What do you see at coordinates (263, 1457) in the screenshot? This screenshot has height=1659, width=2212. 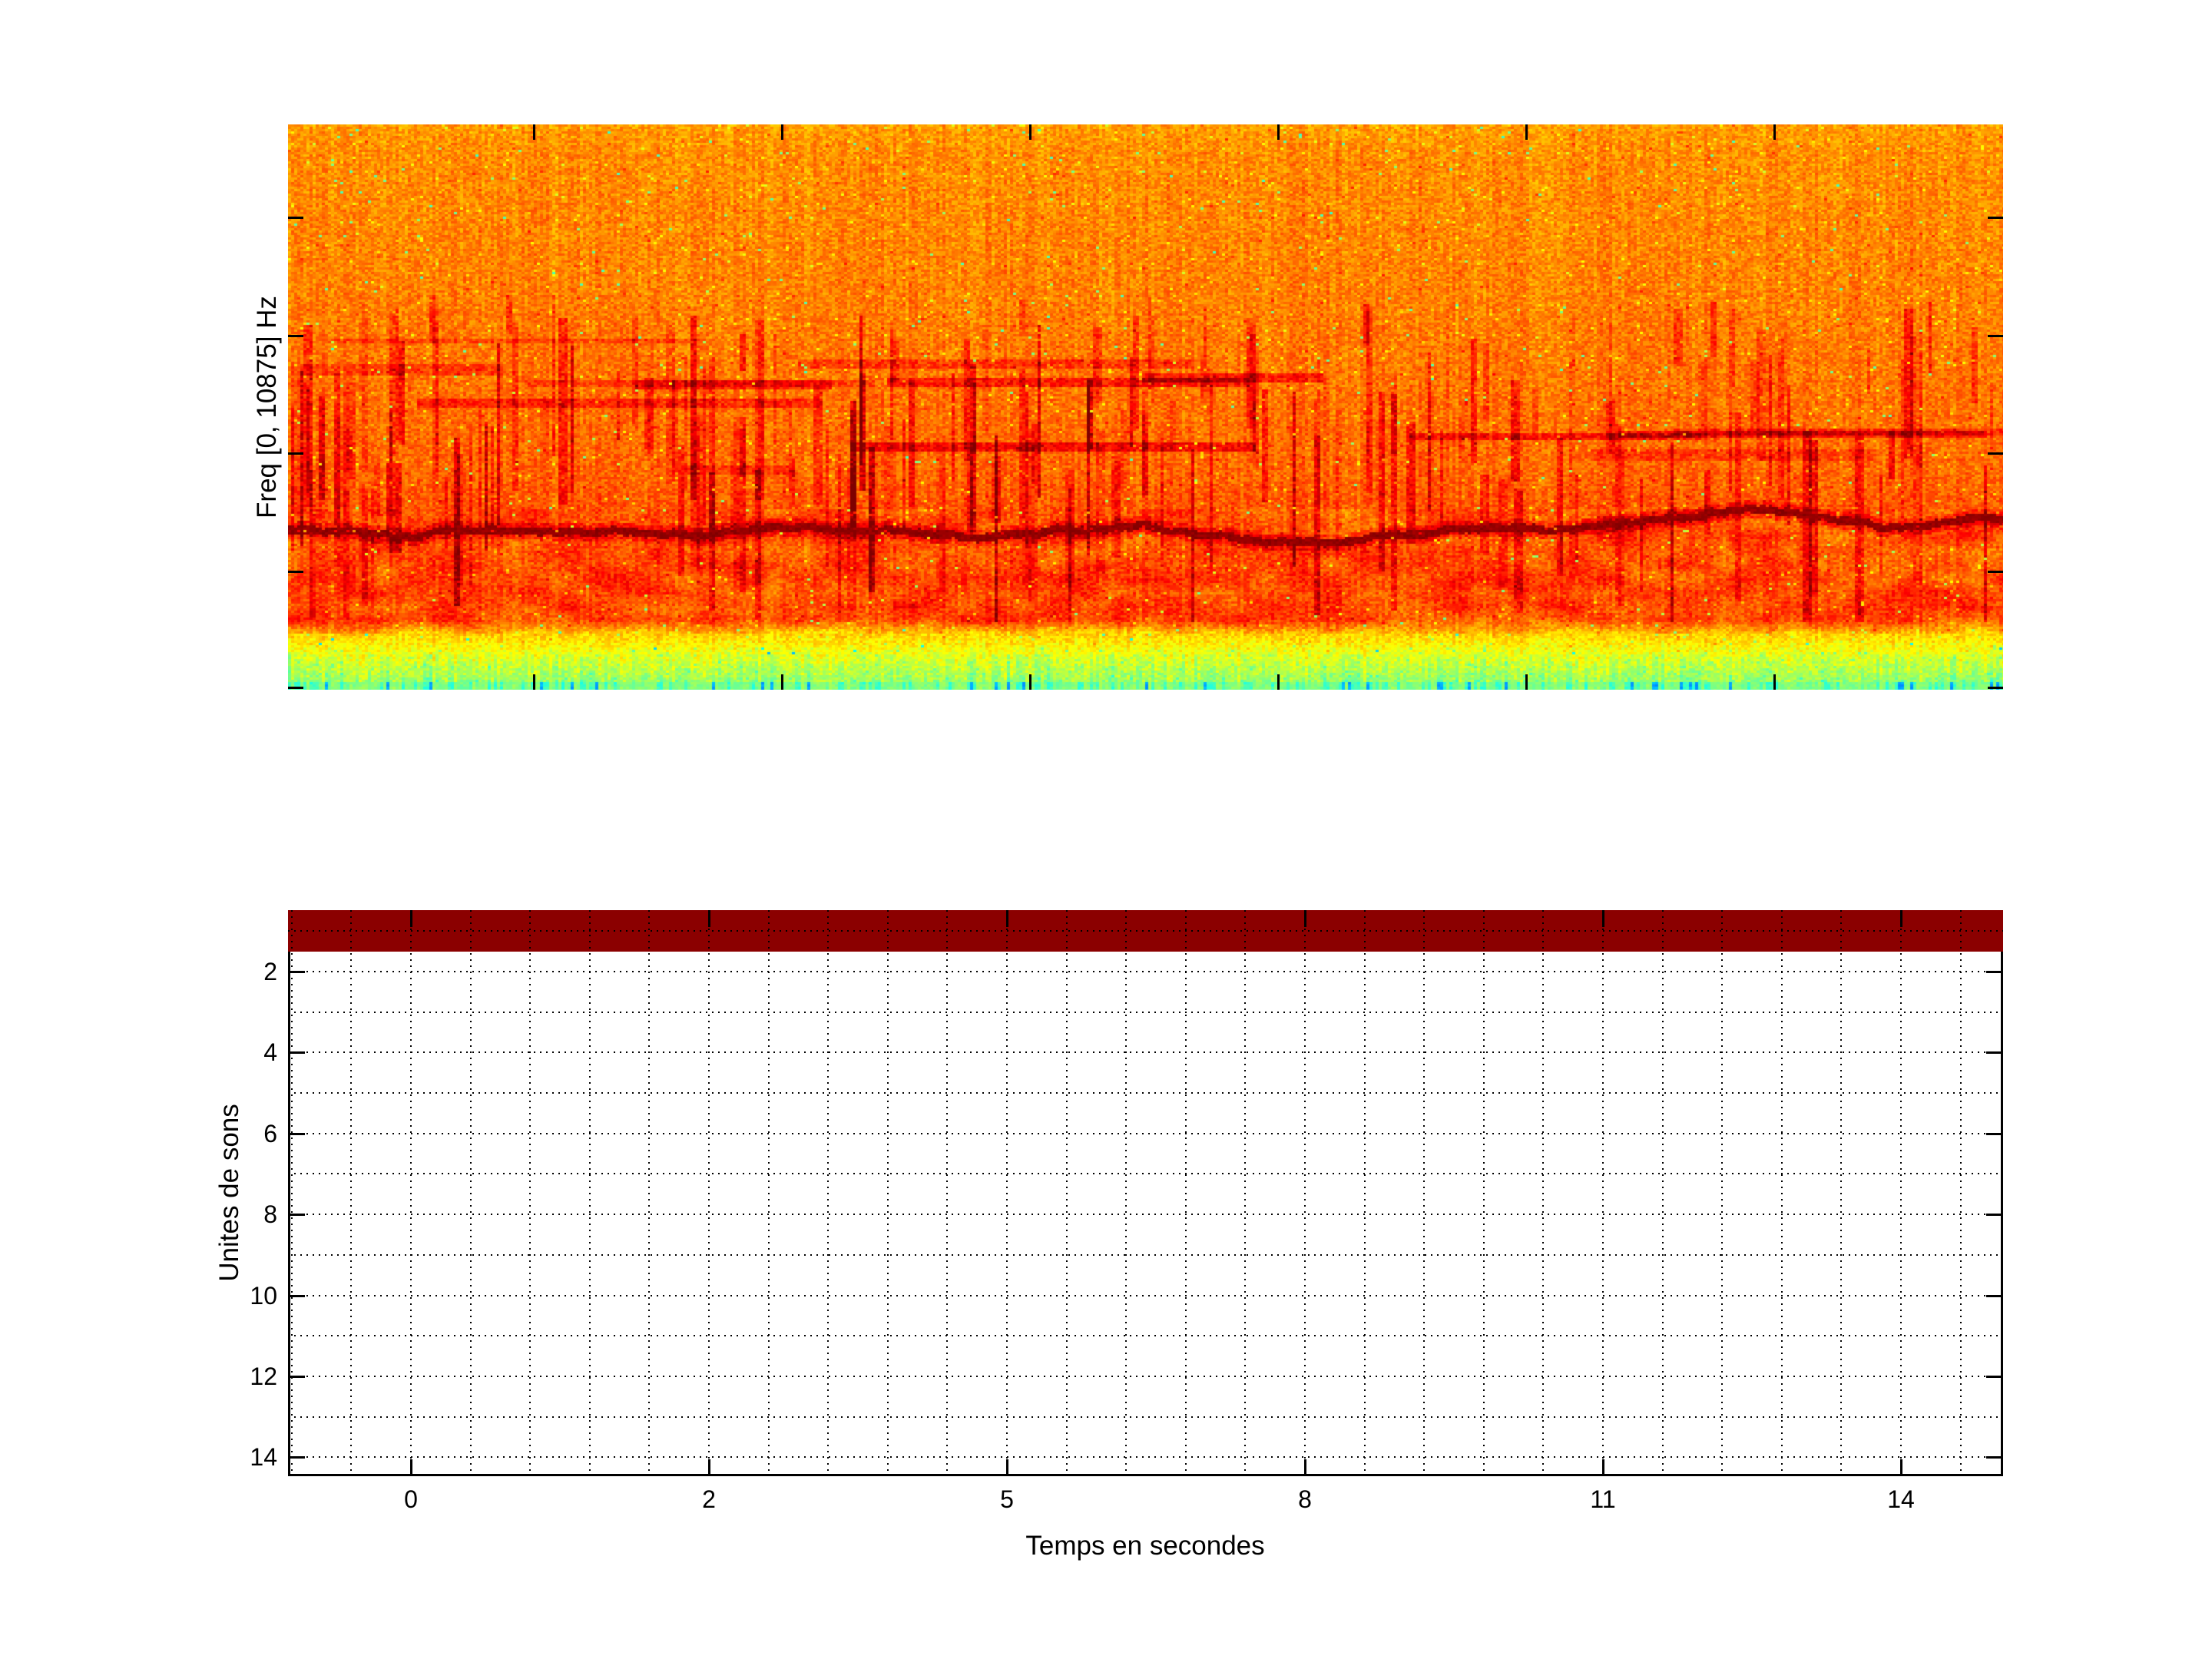 I see `y-tick-label: 14` at bounding box center [263, 1457].